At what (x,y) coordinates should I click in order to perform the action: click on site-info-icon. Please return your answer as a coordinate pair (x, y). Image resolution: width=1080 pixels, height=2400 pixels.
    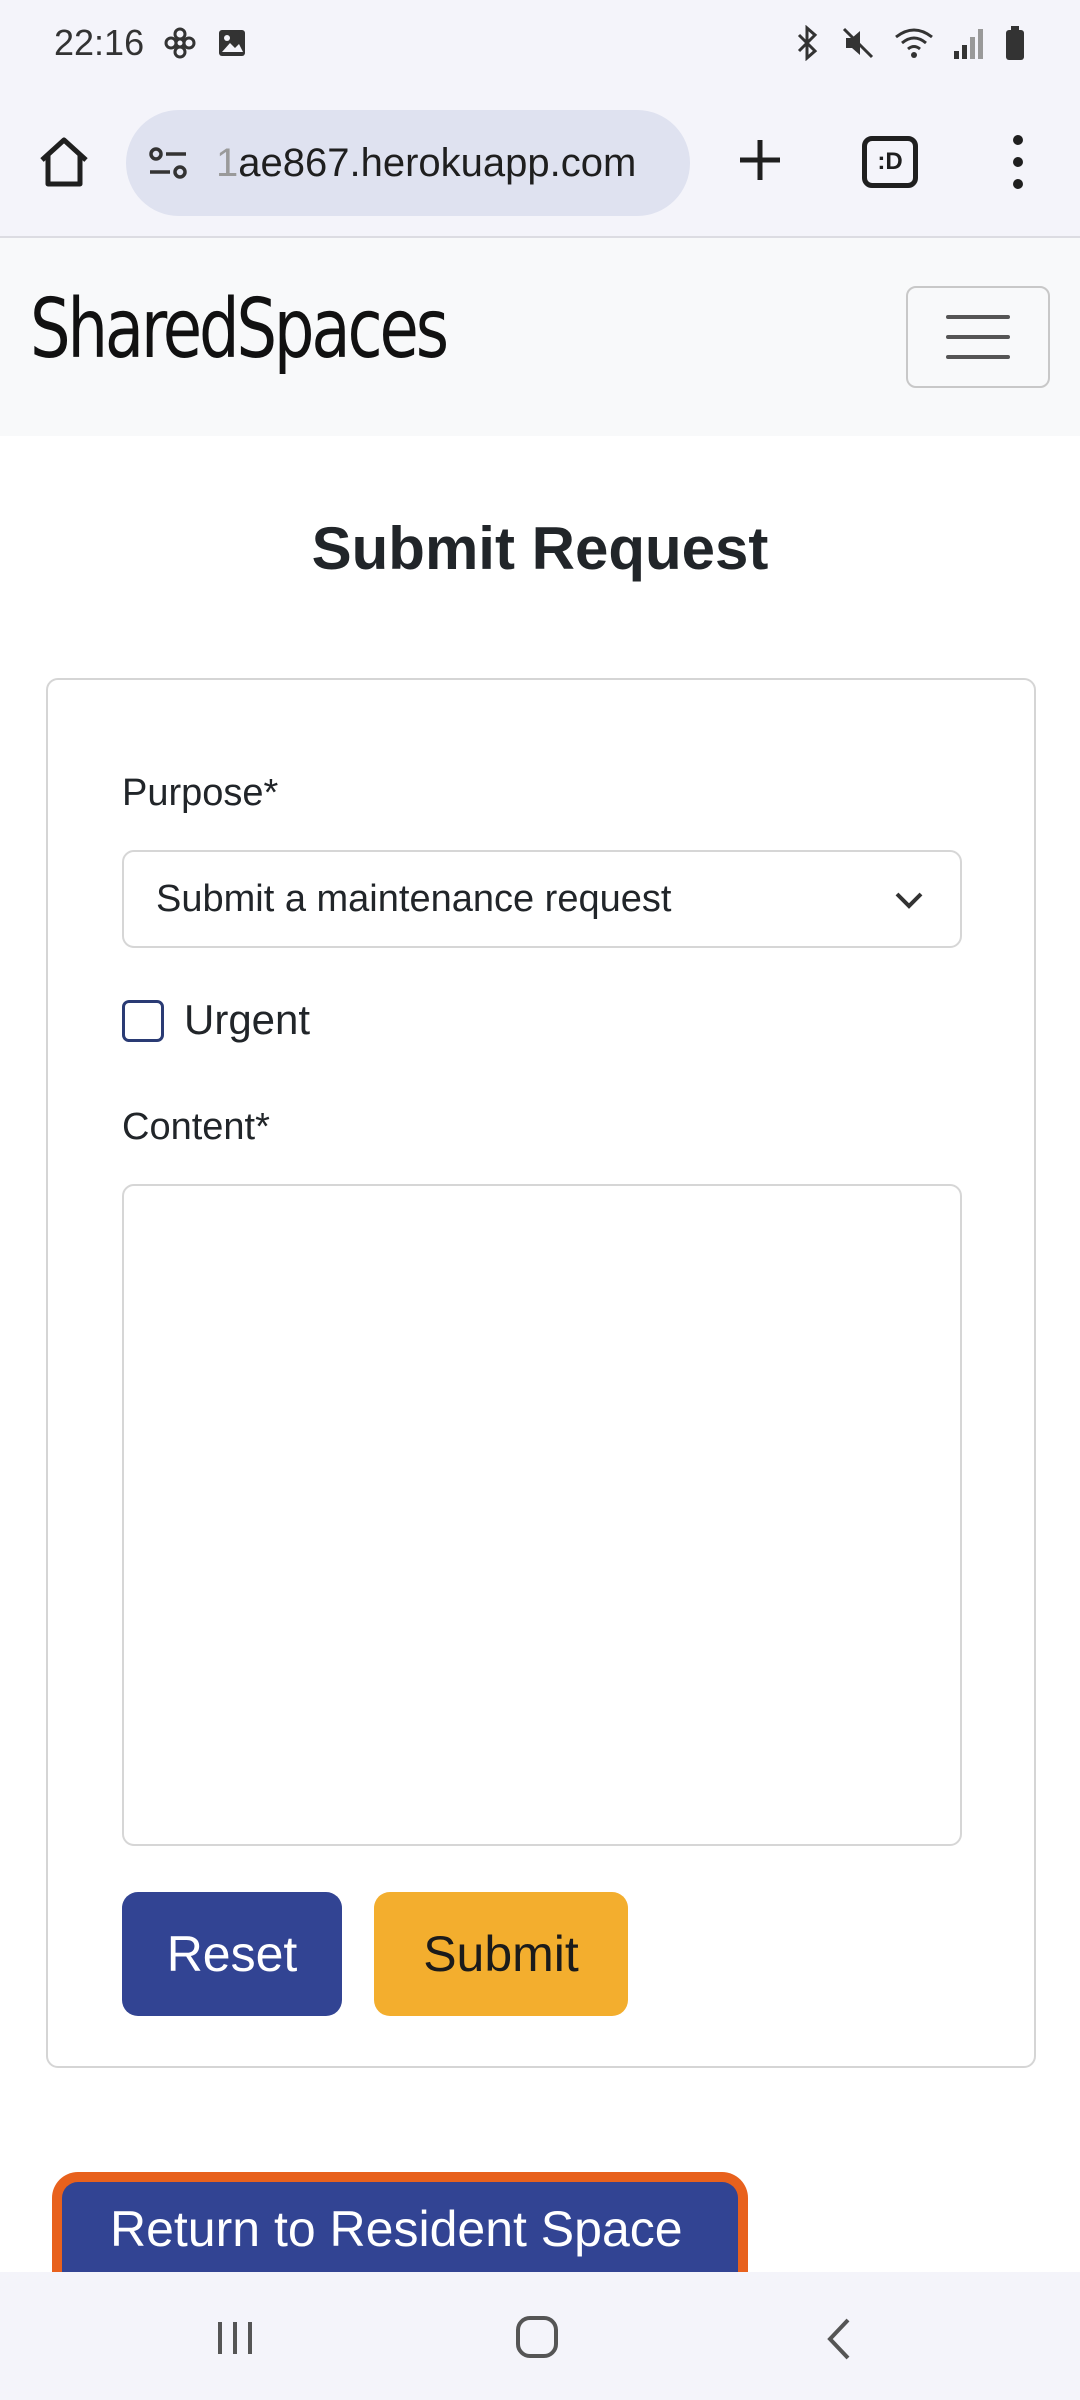
    Looking at the image, I should click on (169, 163).